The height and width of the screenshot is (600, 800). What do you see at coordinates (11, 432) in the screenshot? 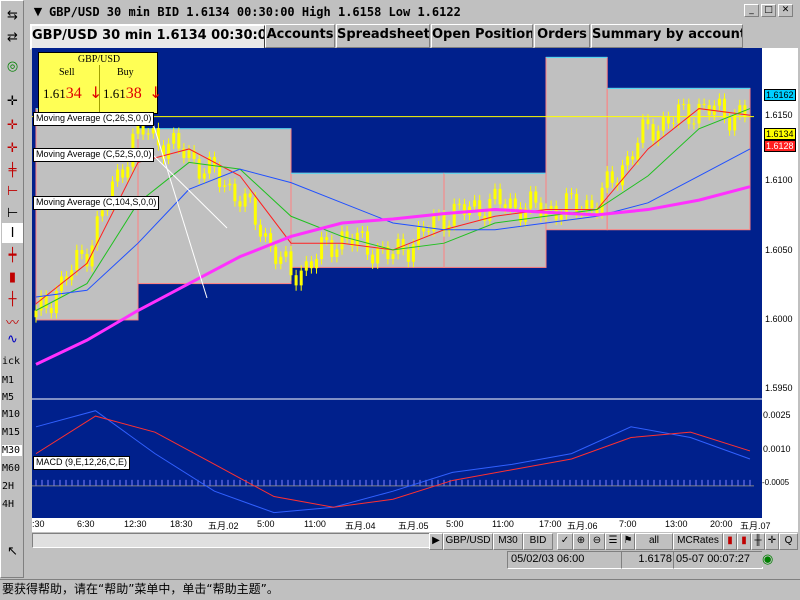
I see `period-m15: M15` at bounding box center [11, 432].